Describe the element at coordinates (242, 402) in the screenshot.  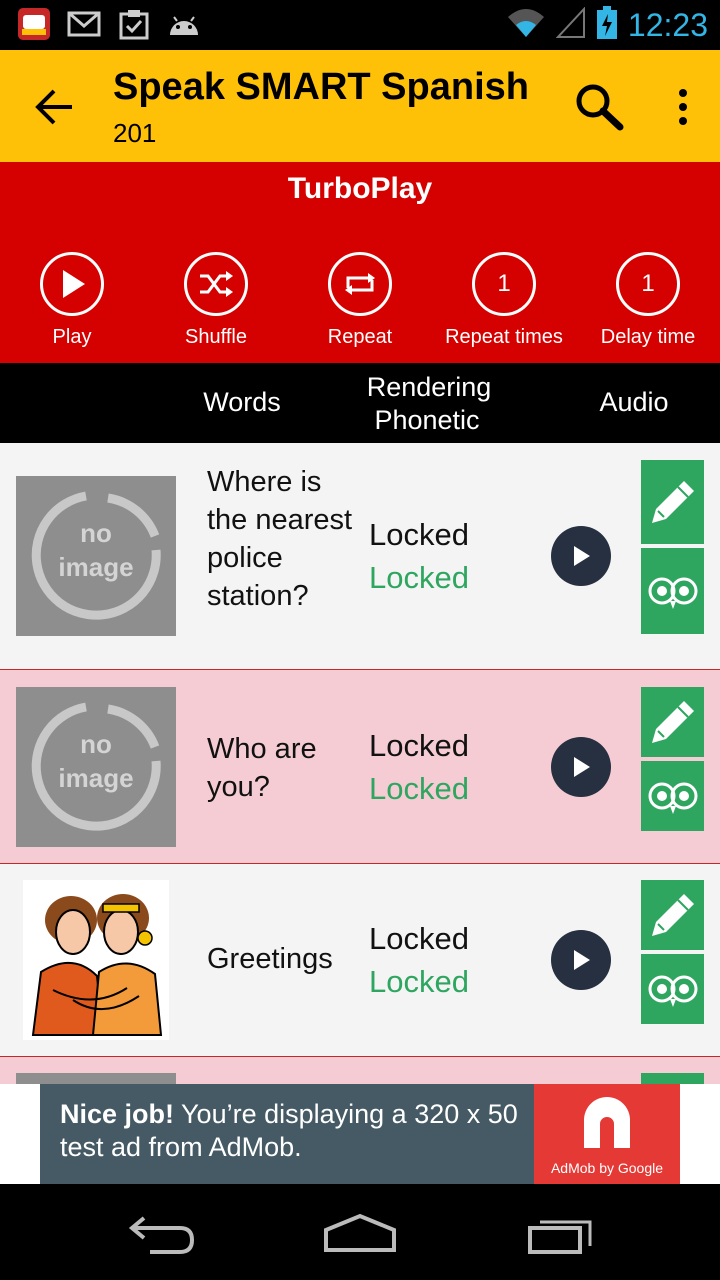
I see `column-words: Words` at that location.